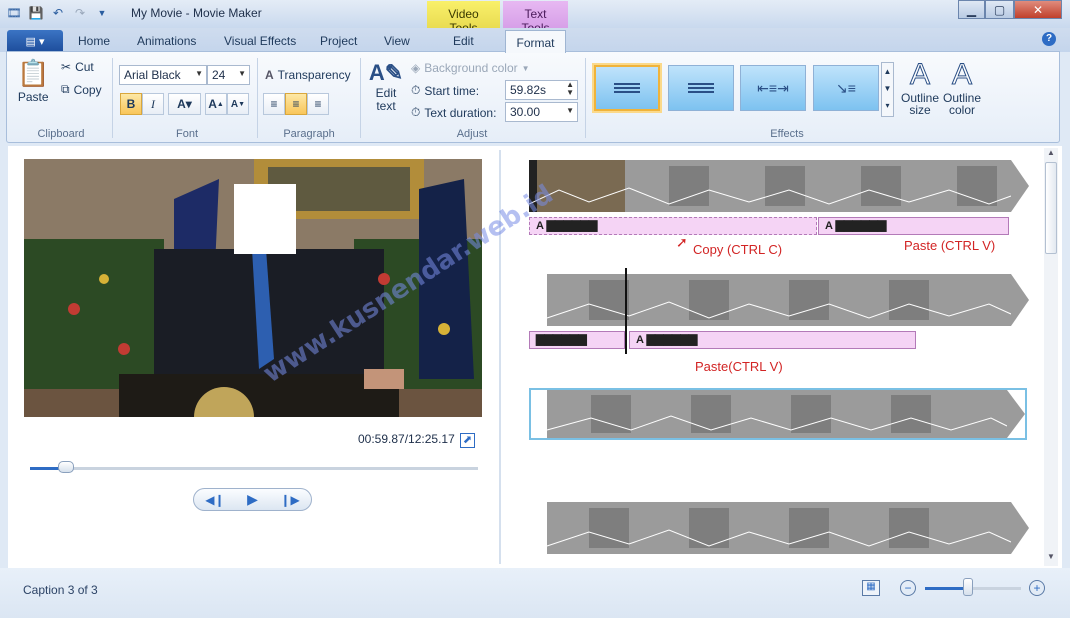  What do you see at coordinates (65, 467) in the screenshot?
I see `seek-thumb` at bounding box center [65, 467].